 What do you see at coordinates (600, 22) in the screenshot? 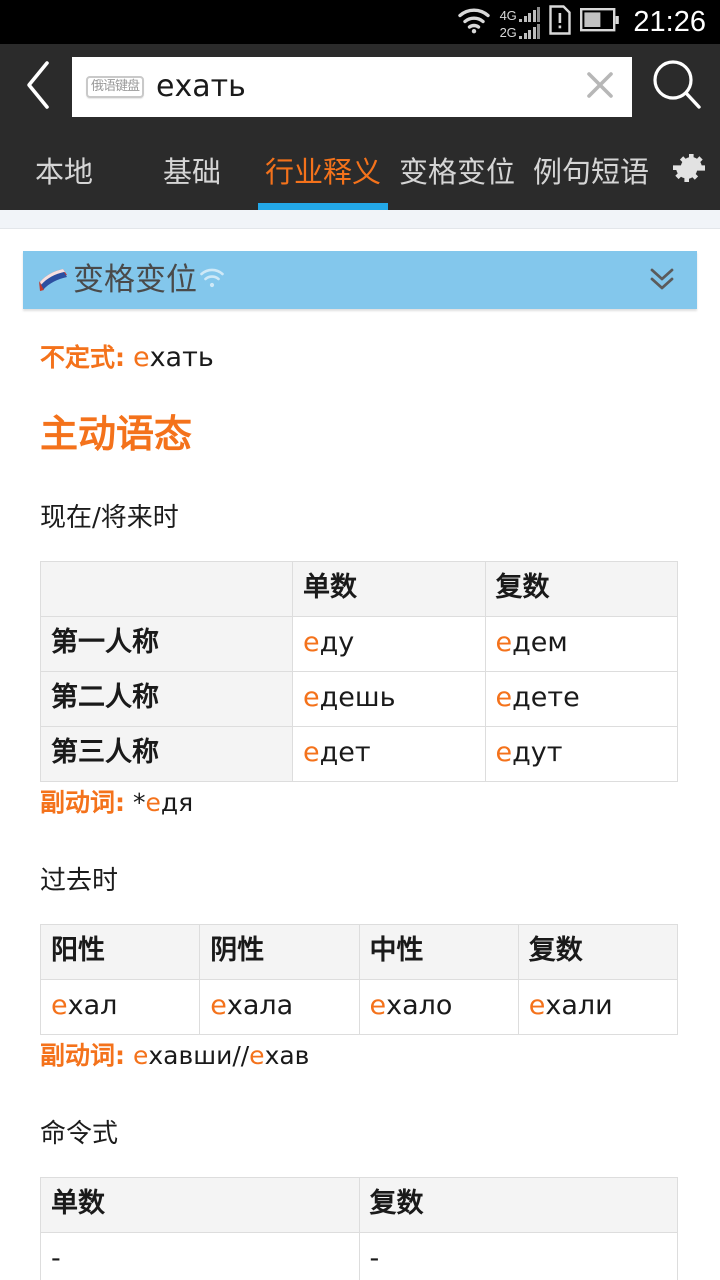
I see `battery-icon` at bounding box center [600, 22].